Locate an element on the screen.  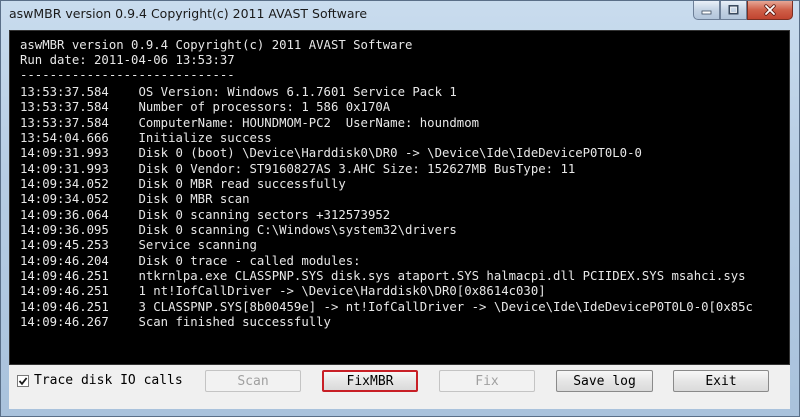
console-line: Run date: 2011-04-06 13:53:37 is located at coordinates (127, 60).